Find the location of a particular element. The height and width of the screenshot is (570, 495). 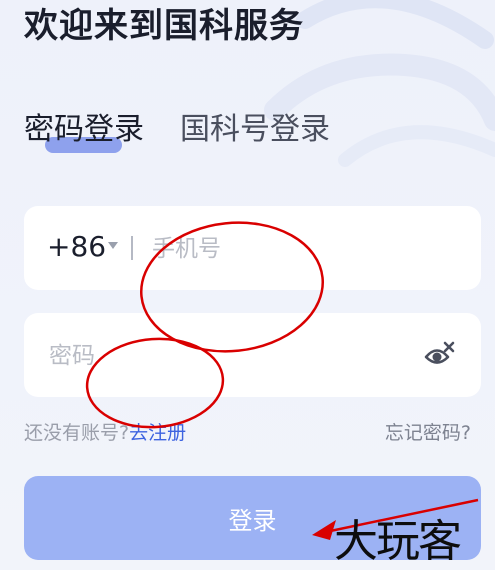

phone-field-card: +86 is located at coordinates (252, 248).